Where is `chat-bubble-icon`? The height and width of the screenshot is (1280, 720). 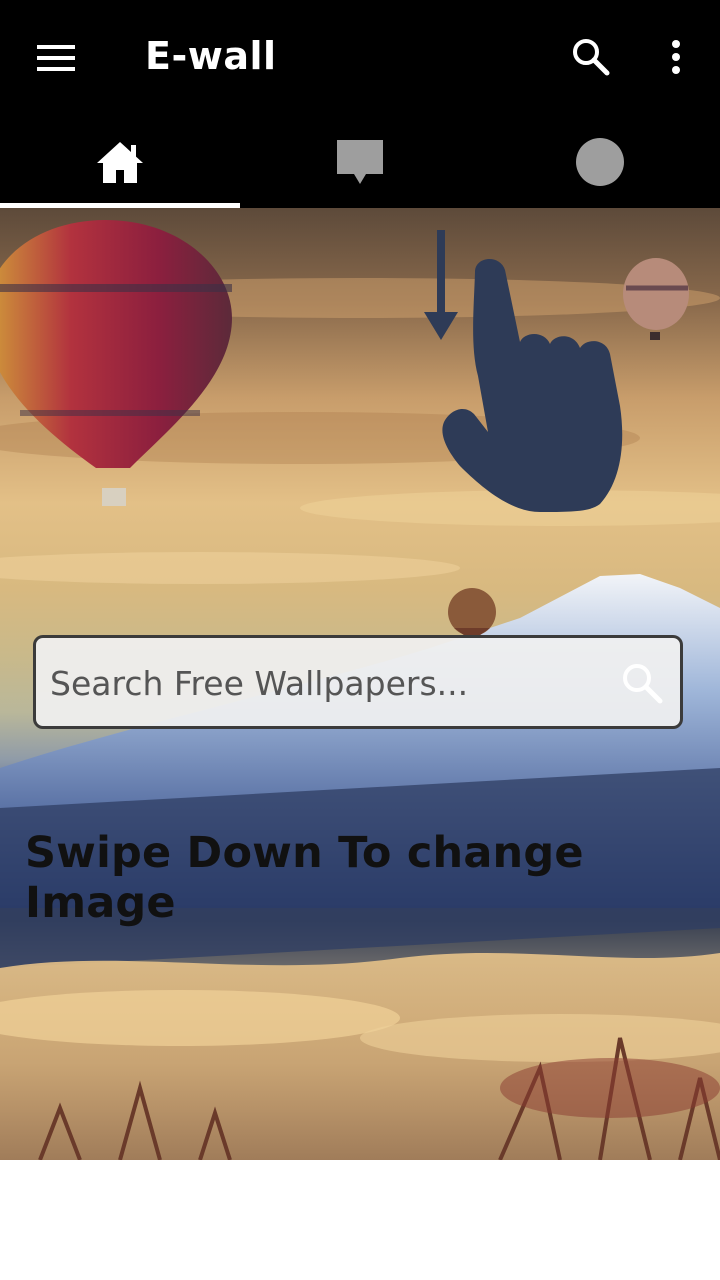
chat-bubble-icon is located at coordinates (360, 161).